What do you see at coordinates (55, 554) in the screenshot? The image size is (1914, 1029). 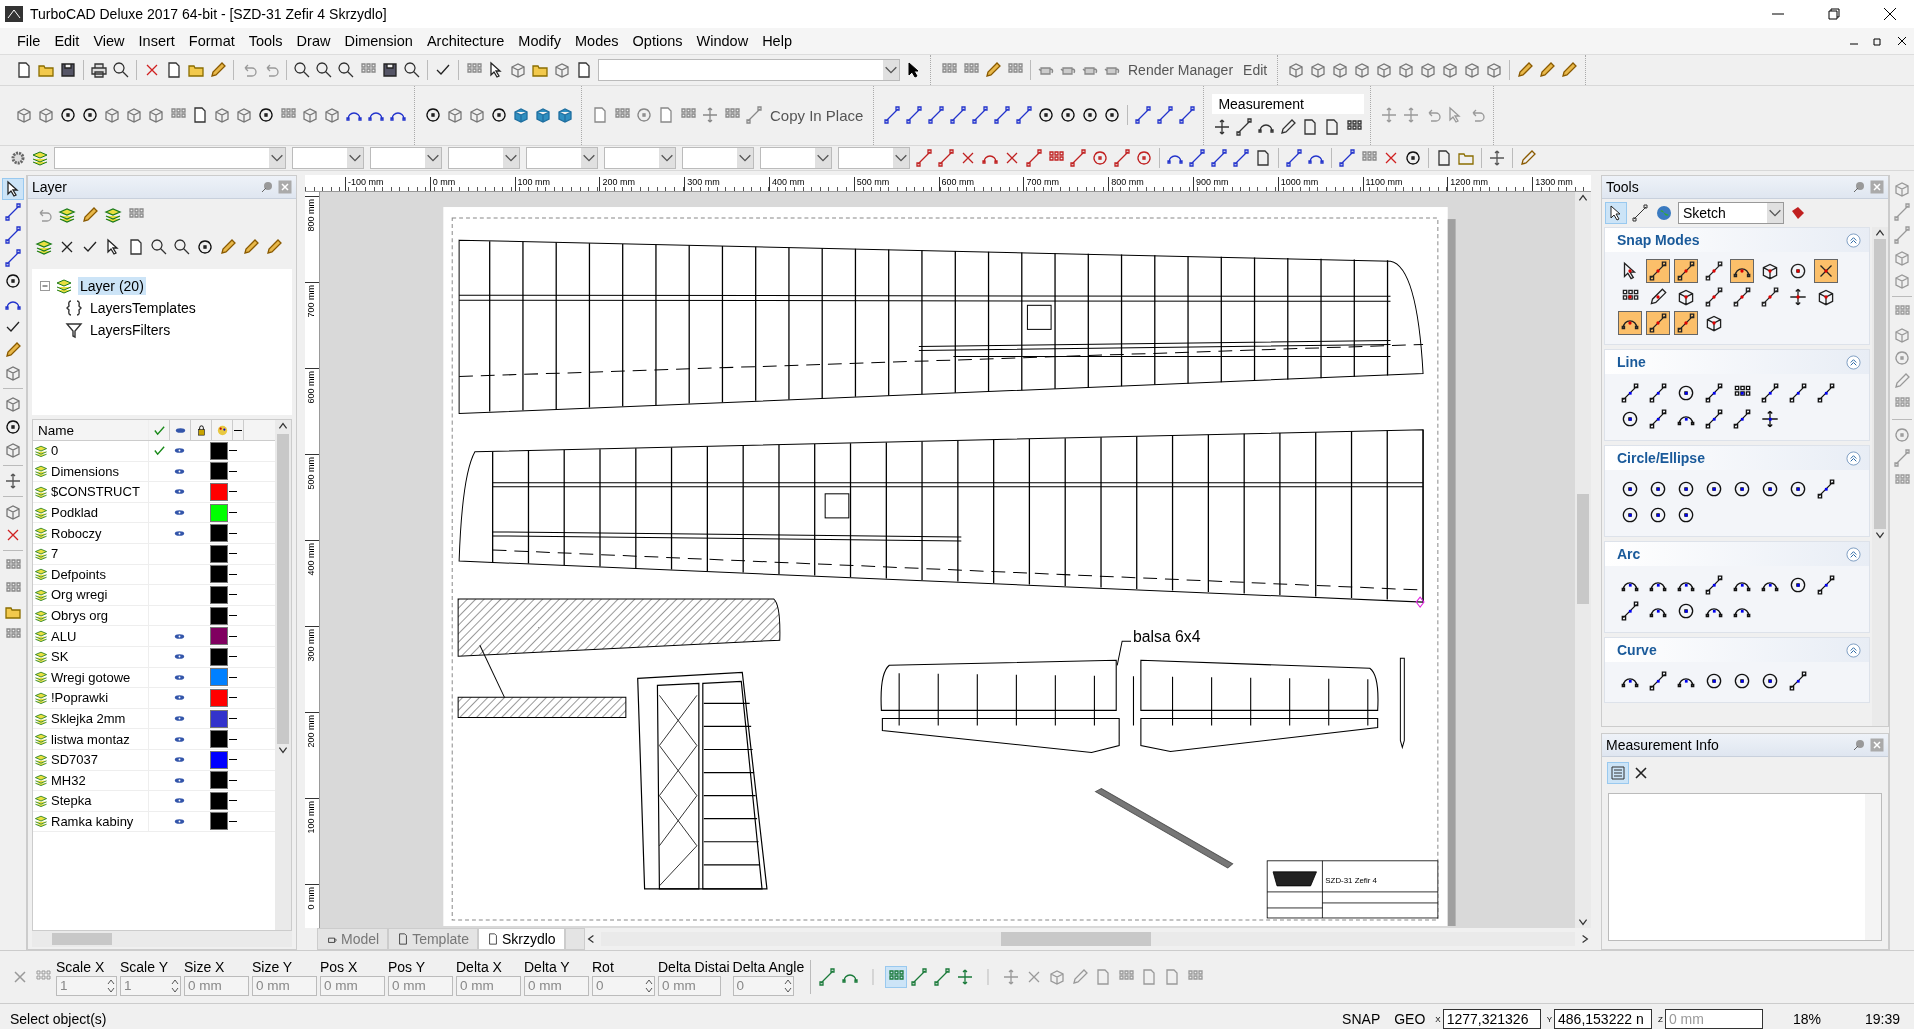 I see `layer-name: 7` at bounding box center [55, 554].